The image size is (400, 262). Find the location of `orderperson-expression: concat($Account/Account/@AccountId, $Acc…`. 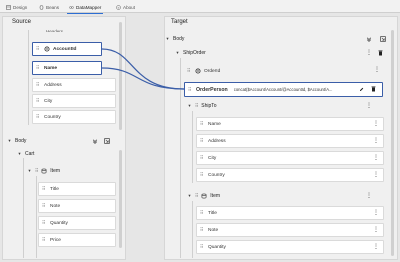

orderperson-expression: concat($Account/Account/@AccountId, $Acc… is located at coordinates (291, 89).